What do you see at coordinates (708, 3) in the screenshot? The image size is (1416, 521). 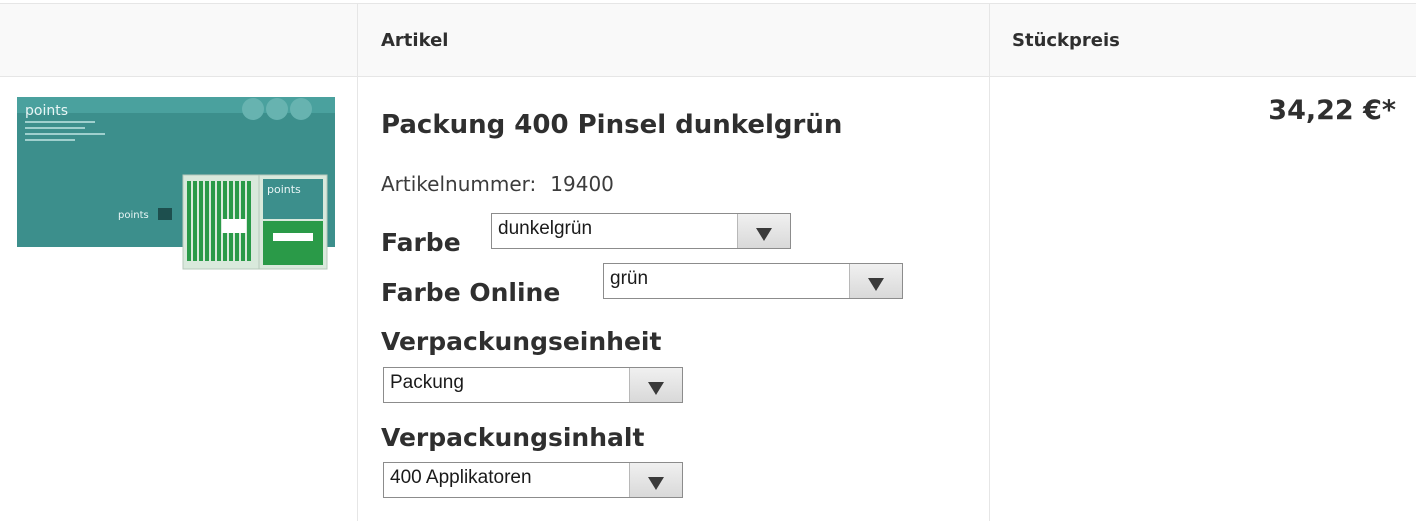 I see `top-divider` at bounding box center [708, 3].